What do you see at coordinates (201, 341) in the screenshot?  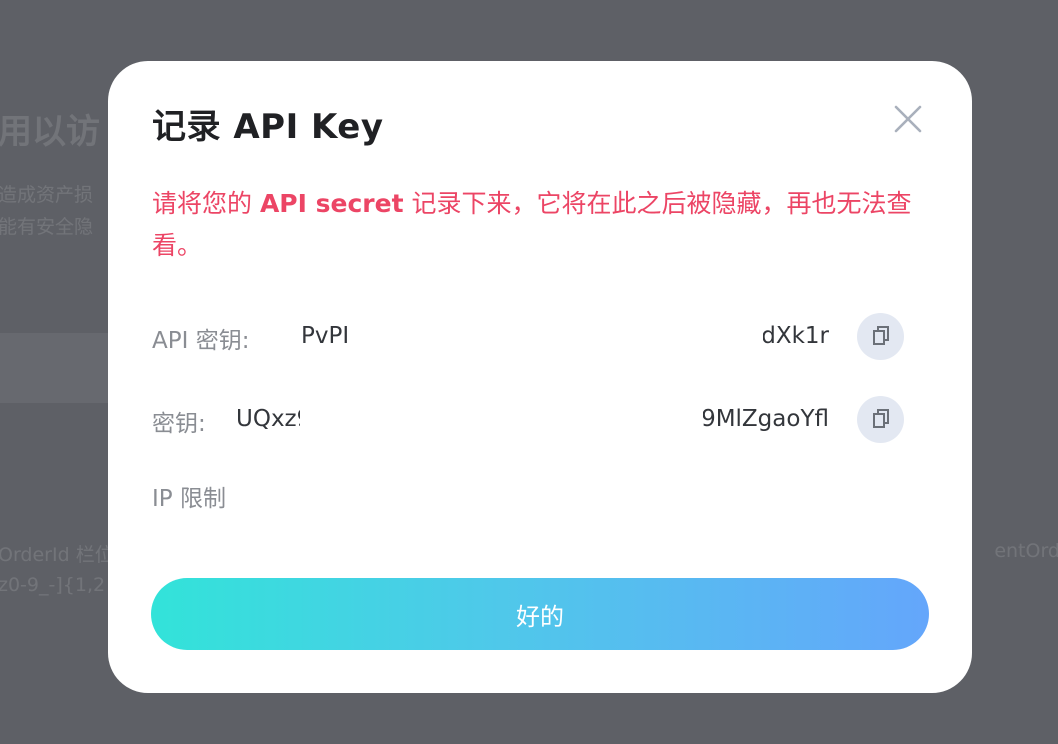 I see `api-key-label: API 密钥:` at bounding box center [201, 341].